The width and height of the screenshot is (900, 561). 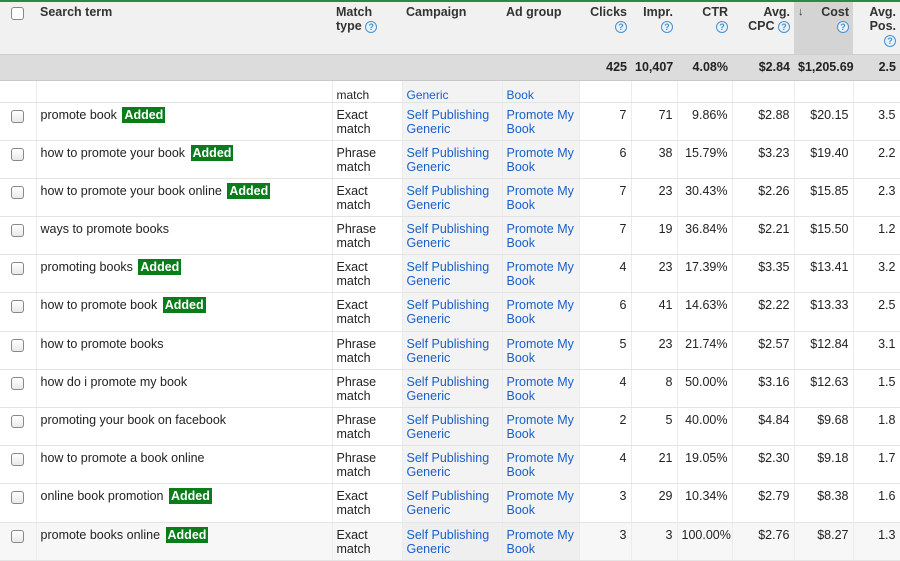 I want to click on avg-cpc-cell: $2.88, so click(x=763, y=121).